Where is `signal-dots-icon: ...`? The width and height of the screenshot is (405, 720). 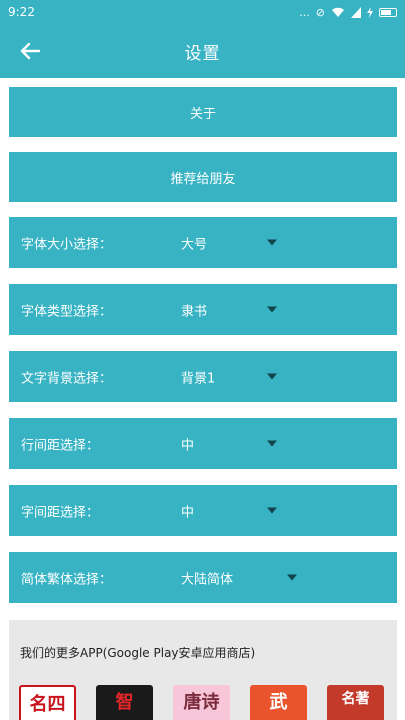
signal-dots-icon: ... is located at coordinates (304, 12).